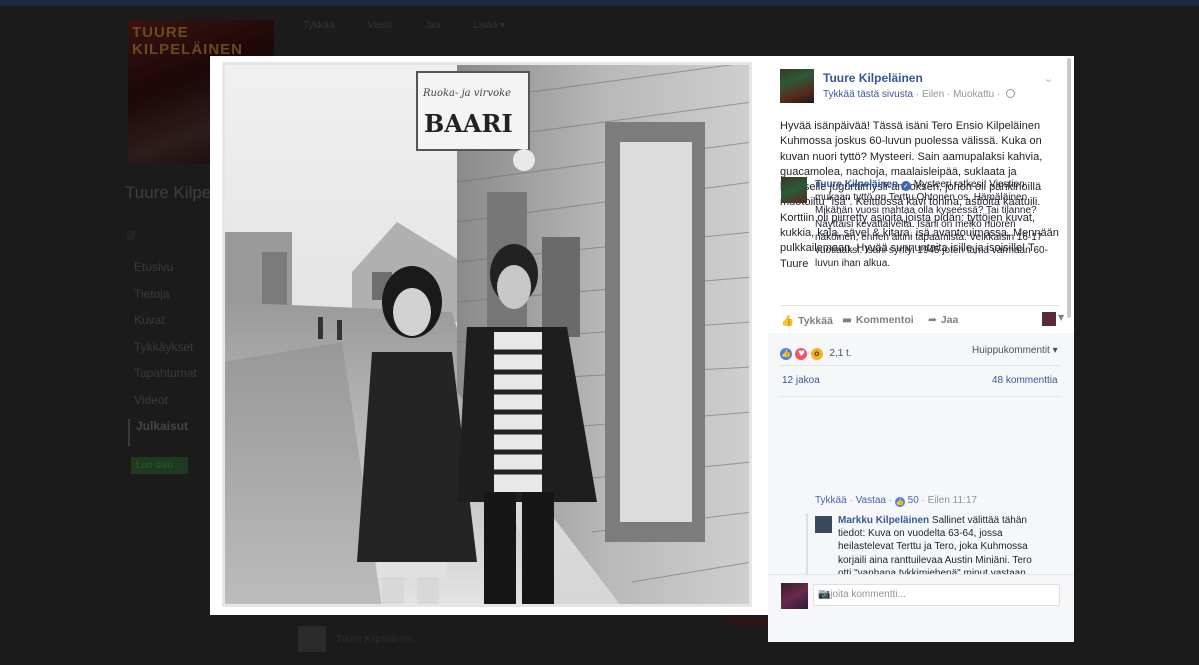 The height and width of the screenshot is (665, 1199). Describe the element at coordinates (943, 320) in the screenshot. I see `share-button: ➦ Jaa` at that location.